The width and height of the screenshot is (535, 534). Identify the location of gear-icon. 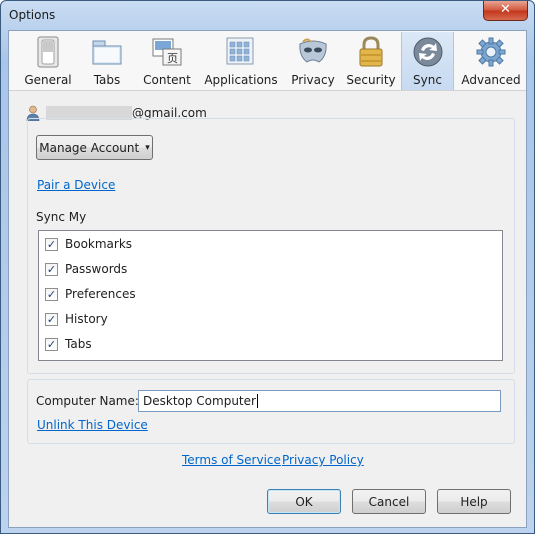
(491, 52).